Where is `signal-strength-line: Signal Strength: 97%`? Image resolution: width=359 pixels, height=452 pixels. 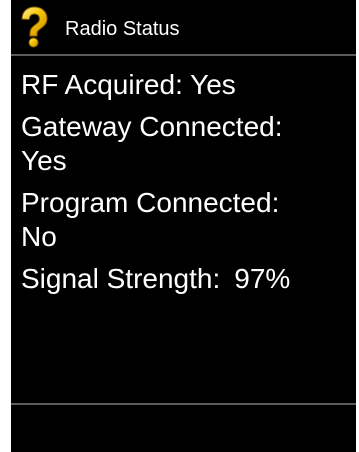 signal-strength-line: Signal Strength: 97% is located at coordinates (186, 279).